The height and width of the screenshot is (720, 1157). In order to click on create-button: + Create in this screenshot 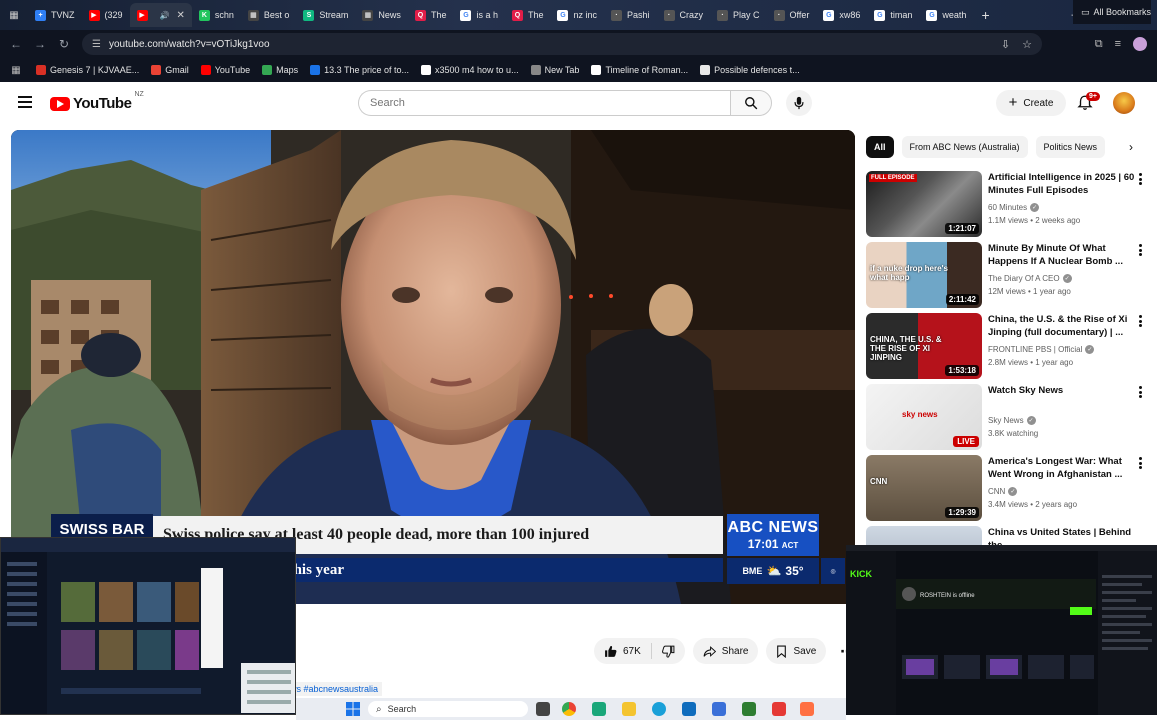, I will do `click(1031, 103)`.